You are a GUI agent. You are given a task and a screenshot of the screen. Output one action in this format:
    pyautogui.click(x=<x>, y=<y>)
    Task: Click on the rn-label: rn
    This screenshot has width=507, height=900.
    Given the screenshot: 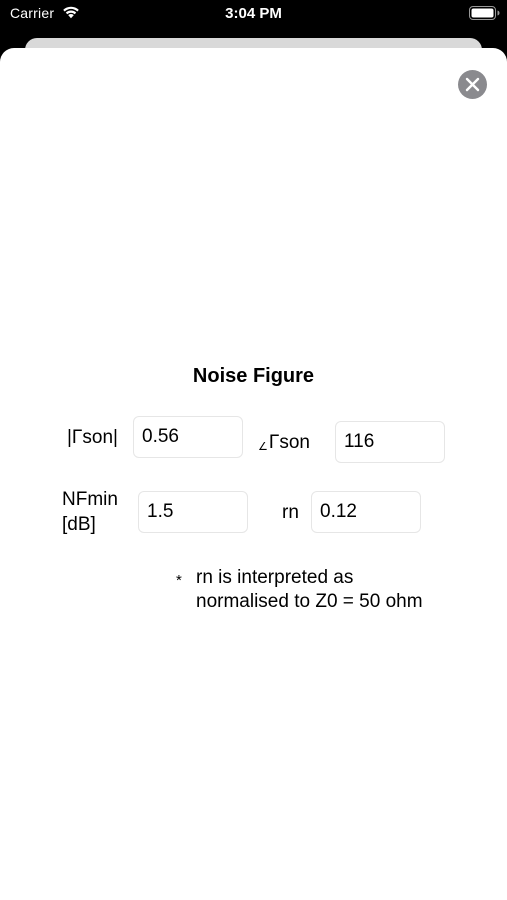 What is the action you would take?
    pyautogui.click(x=290, y=512)
    